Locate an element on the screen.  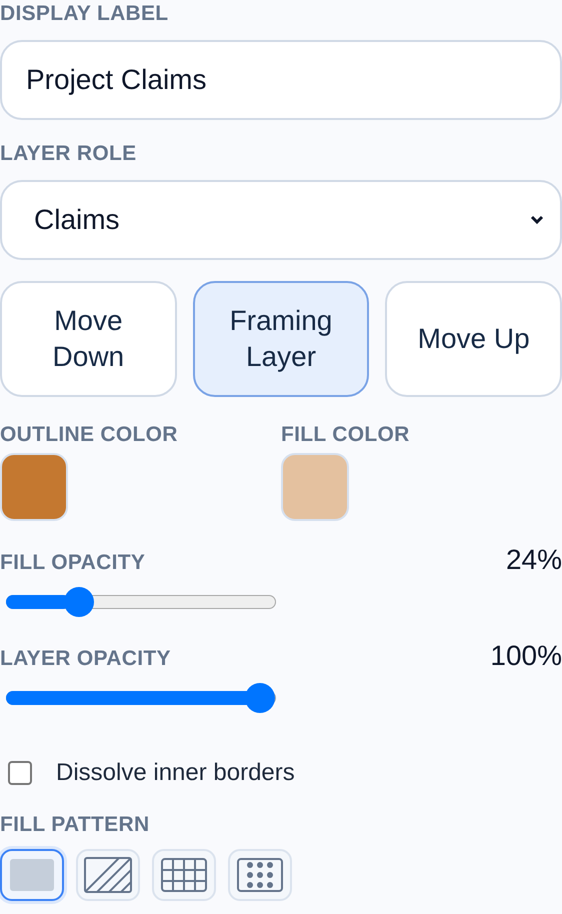
layer-order-button: Move Up is located at coordinates (473, 339).